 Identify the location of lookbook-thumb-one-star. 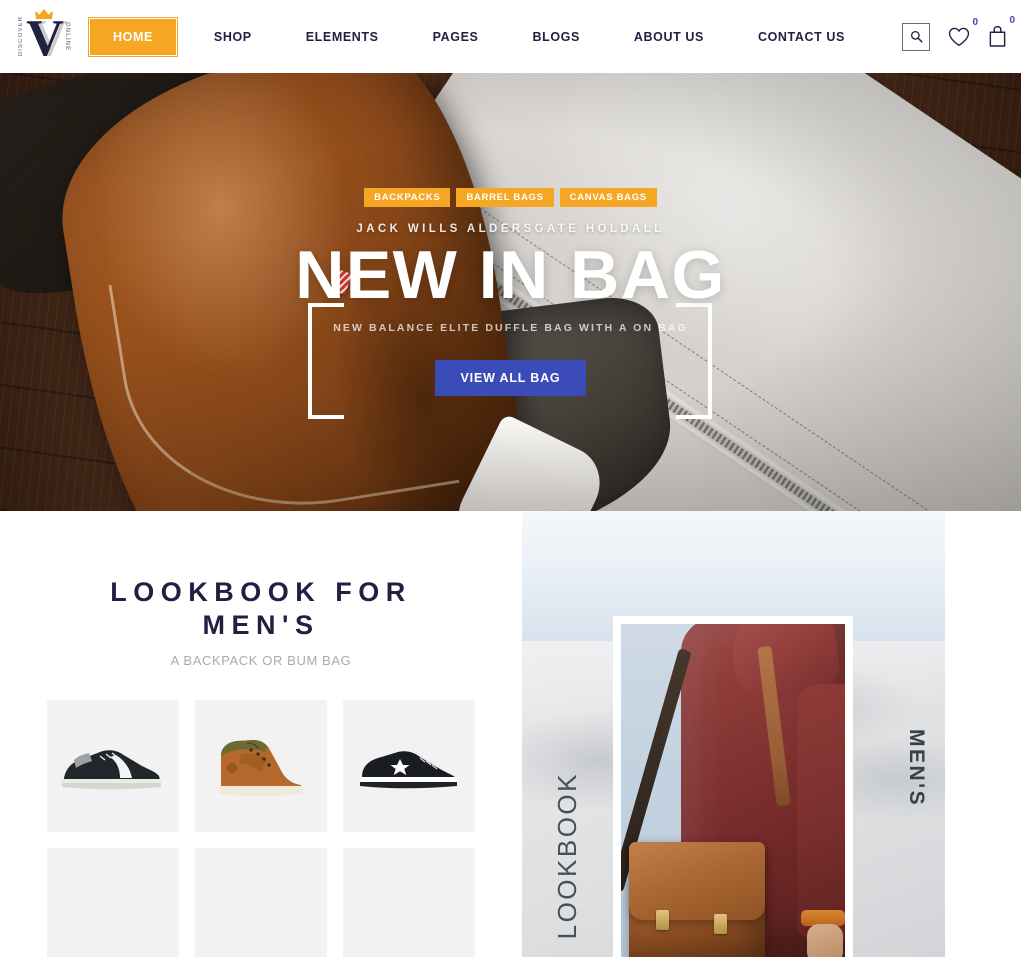
(409, 765).